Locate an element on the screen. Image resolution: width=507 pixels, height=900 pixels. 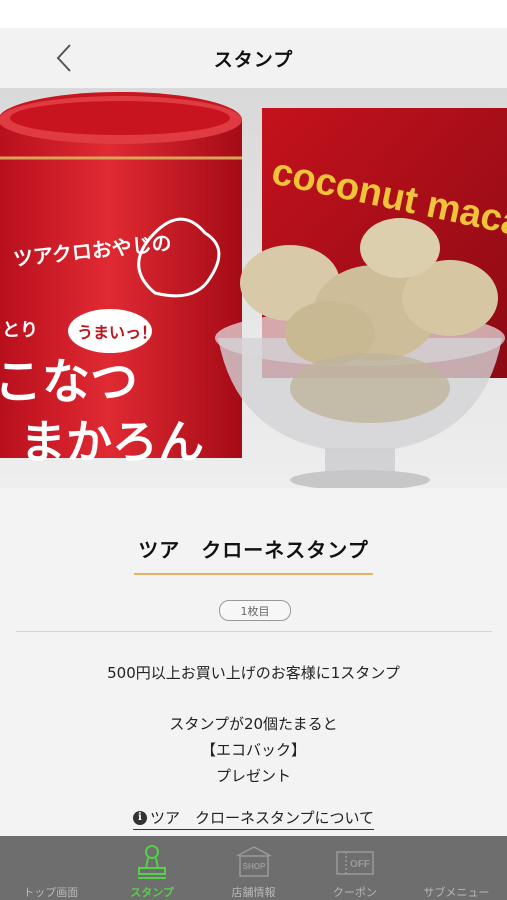
tab-coupon: OFF クーポン is located at coordinates (354, 868).